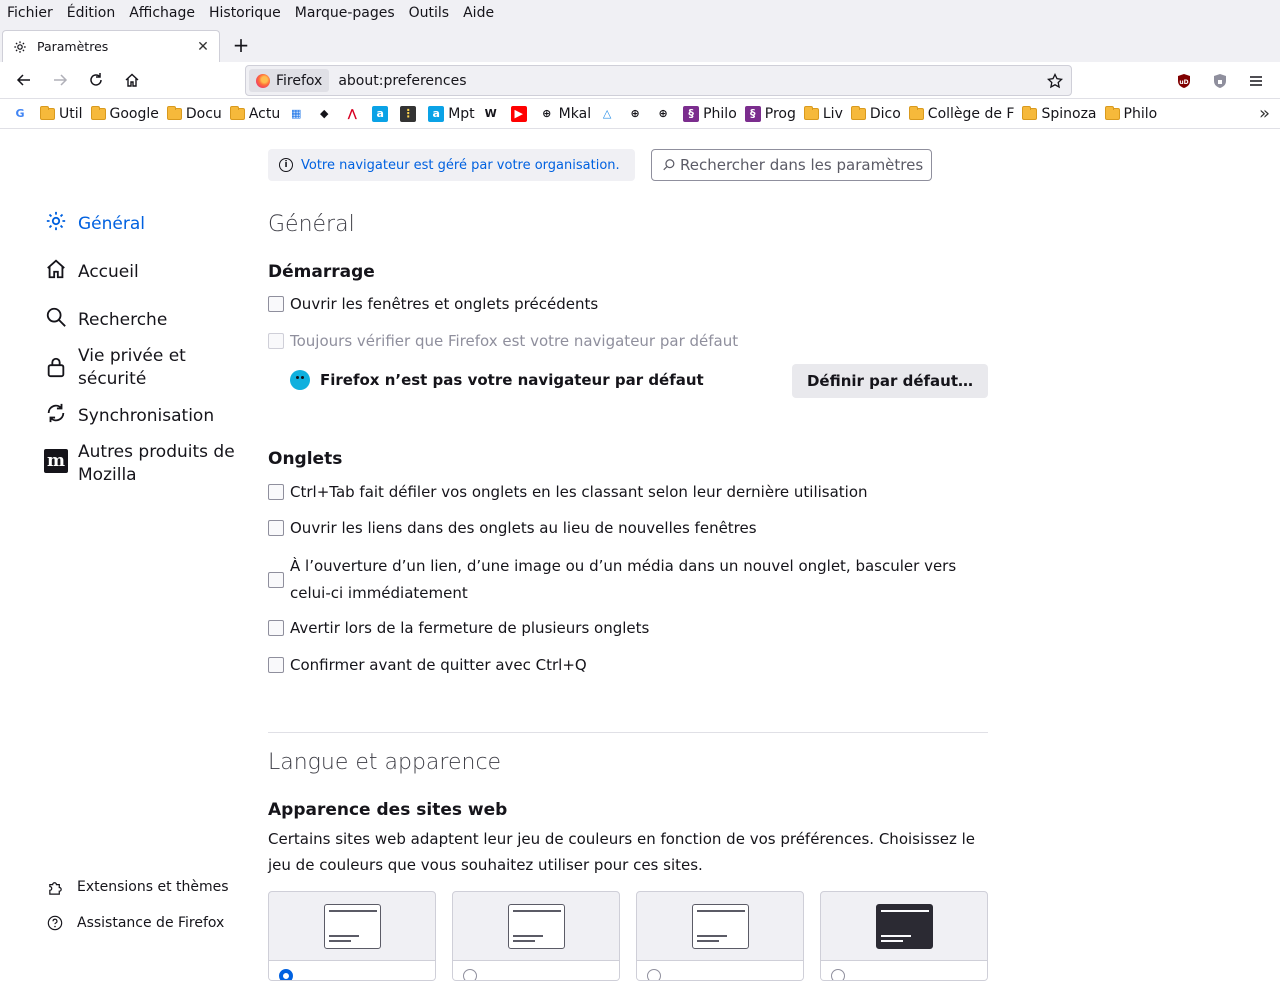 The width and height of the screenshot is (1280, 981). What do you see at coordinates (536, 936) in the screenshot?
I see `theme-card-light` at bounding box center [536, 936].